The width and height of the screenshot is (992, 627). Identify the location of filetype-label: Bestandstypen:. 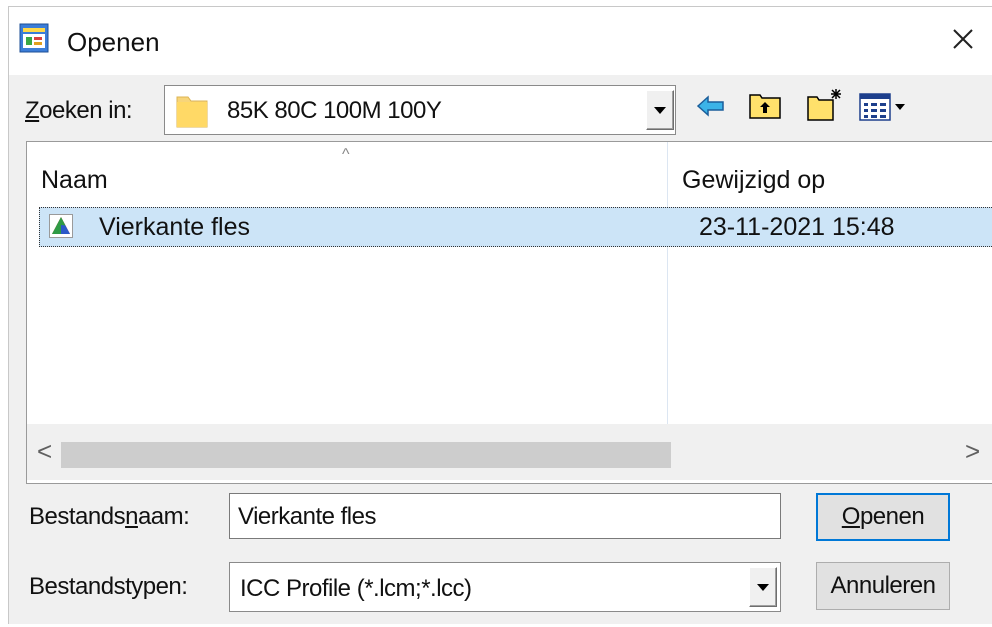
(108, 586).